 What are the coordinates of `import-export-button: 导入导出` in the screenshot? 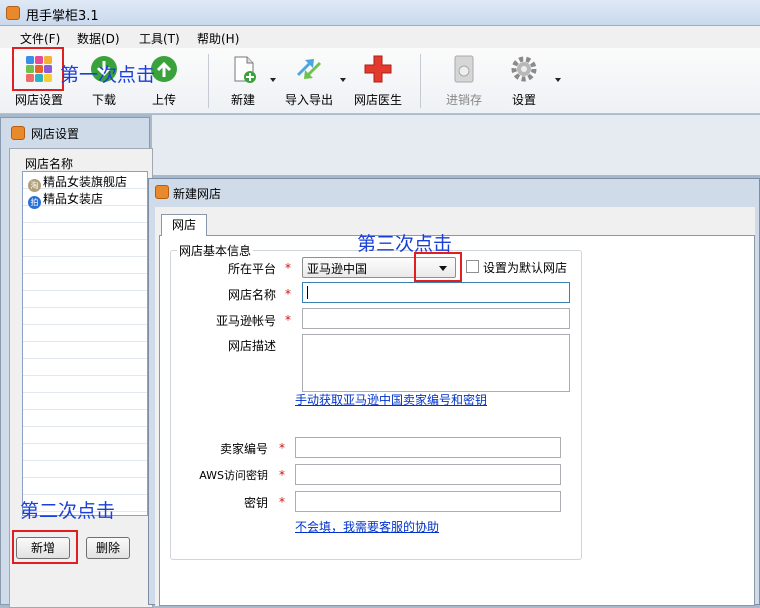 It's located at (309, 80).